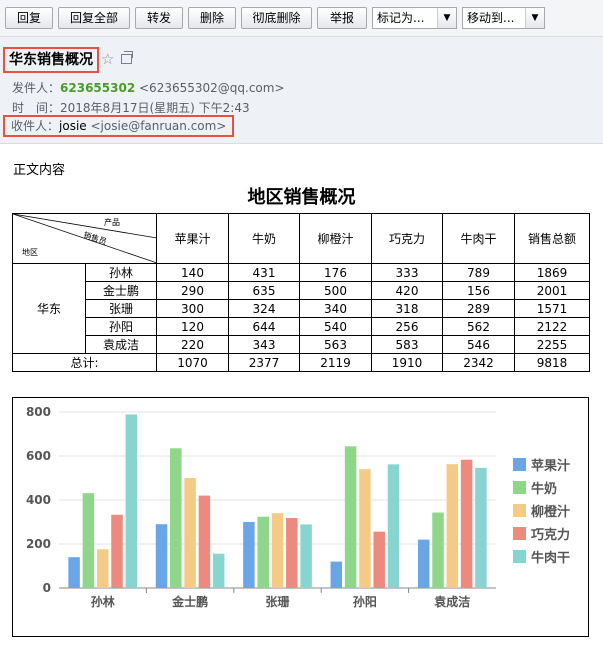 The image size is (603, 650). I want to click on column-header: 苹果汁, so click(192, 238).